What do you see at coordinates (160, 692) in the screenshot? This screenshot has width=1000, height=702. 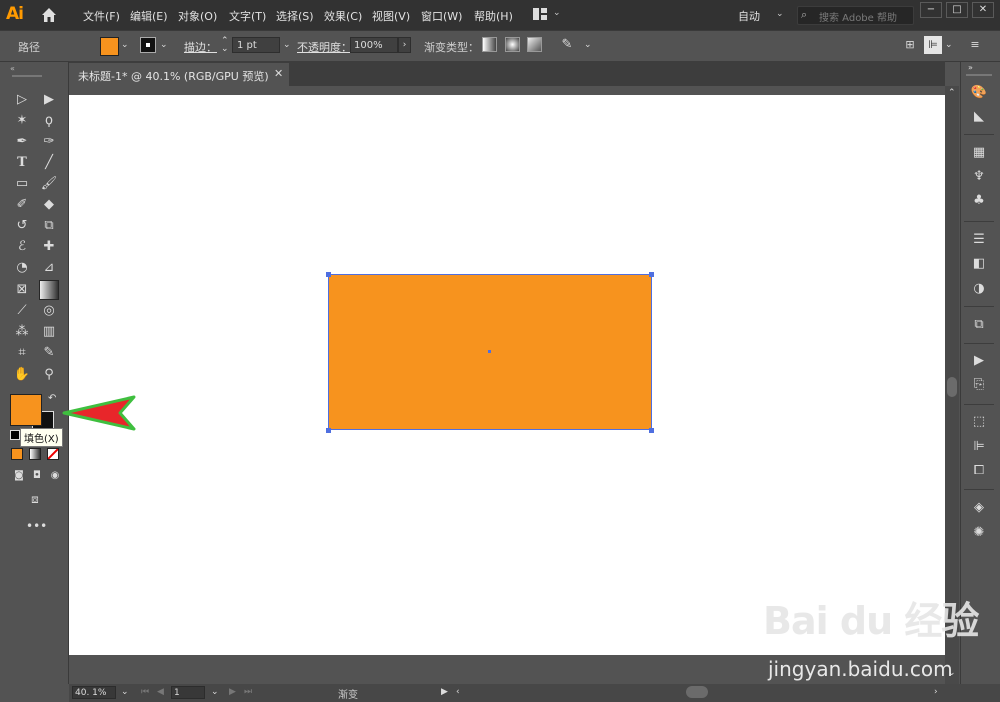 I see `previous-artboard-icon: ◀` at bounding box center [160, 692].